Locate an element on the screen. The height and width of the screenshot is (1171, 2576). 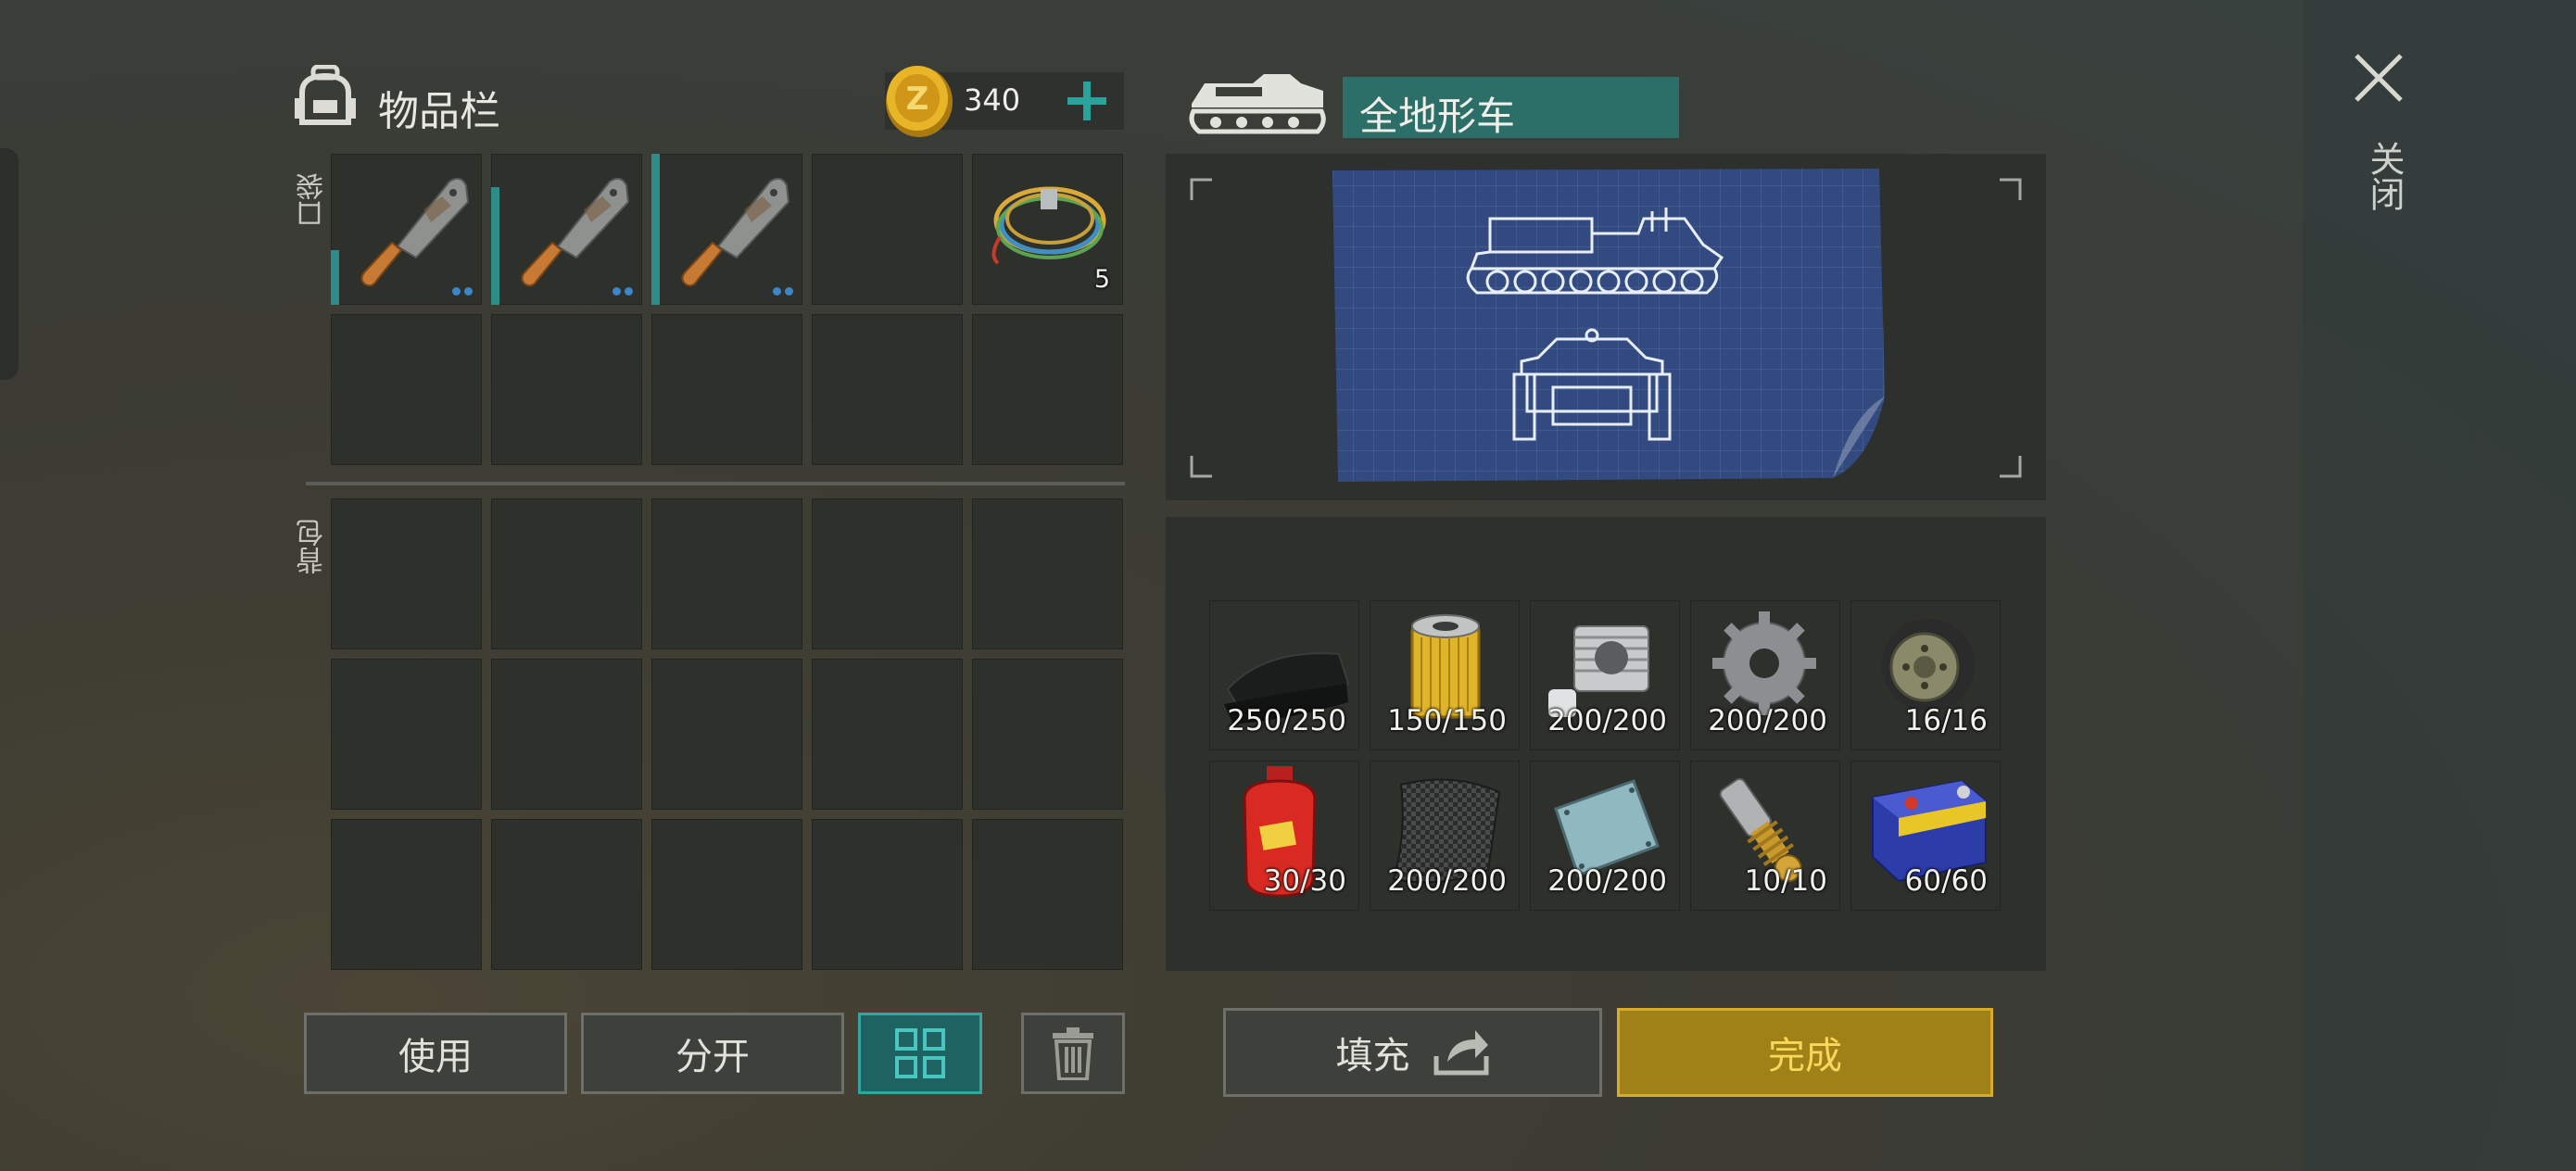
svg-text: Z is located at coordinates (918, 100).